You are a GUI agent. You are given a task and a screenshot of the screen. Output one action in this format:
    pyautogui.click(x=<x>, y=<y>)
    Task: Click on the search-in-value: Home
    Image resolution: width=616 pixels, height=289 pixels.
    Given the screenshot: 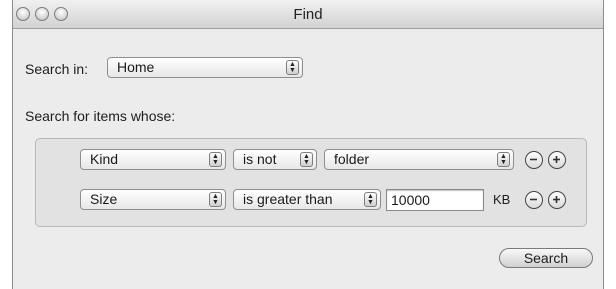 What is the action you would take?
    pyautogui.click(x=136, y=67)
    